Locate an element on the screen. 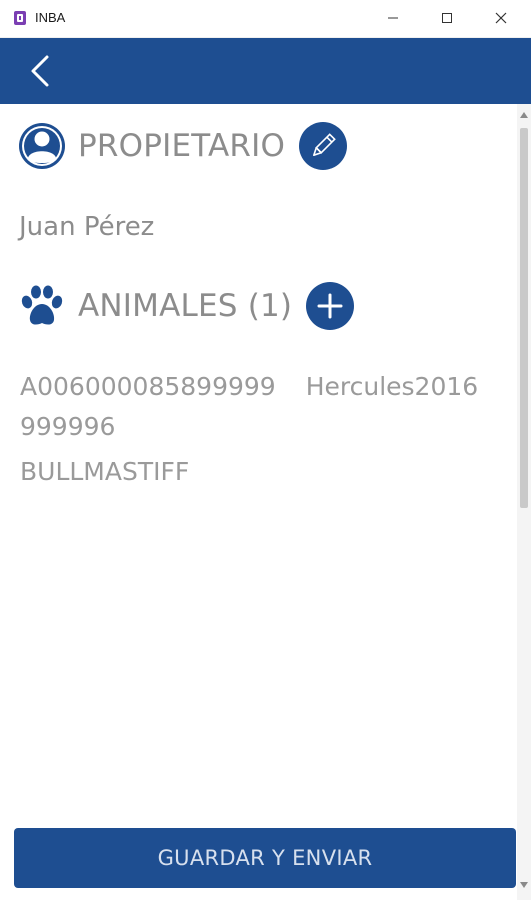 The image size is (531, 900). back-button is located at coordinates (40, 71).